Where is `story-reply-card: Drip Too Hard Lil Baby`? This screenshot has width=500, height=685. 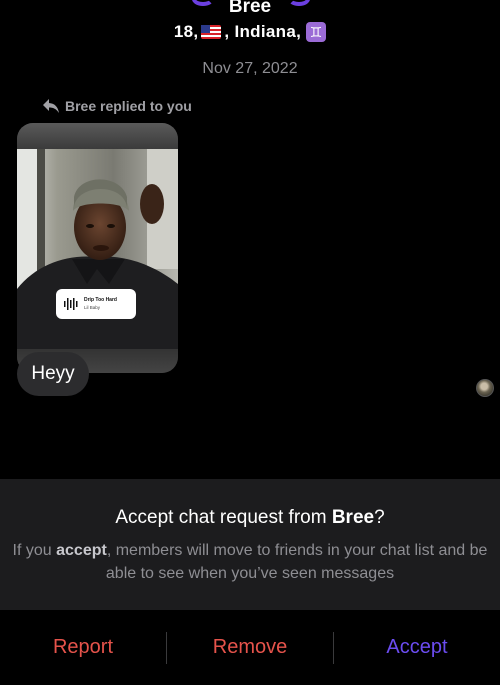
story-reply-card: Drip Too Hard Lil Baby is located at coordinates (97, 248).